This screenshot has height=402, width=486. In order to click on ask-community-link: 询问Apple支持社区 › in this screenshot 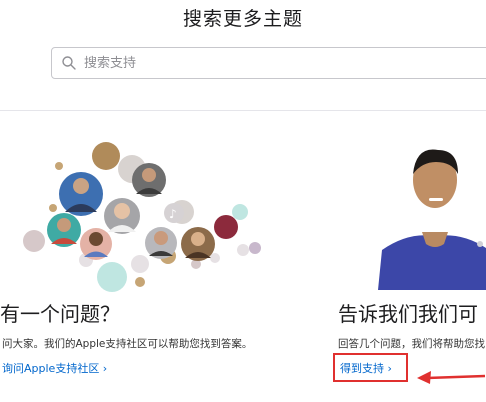, I will do `click(54, 368)`.